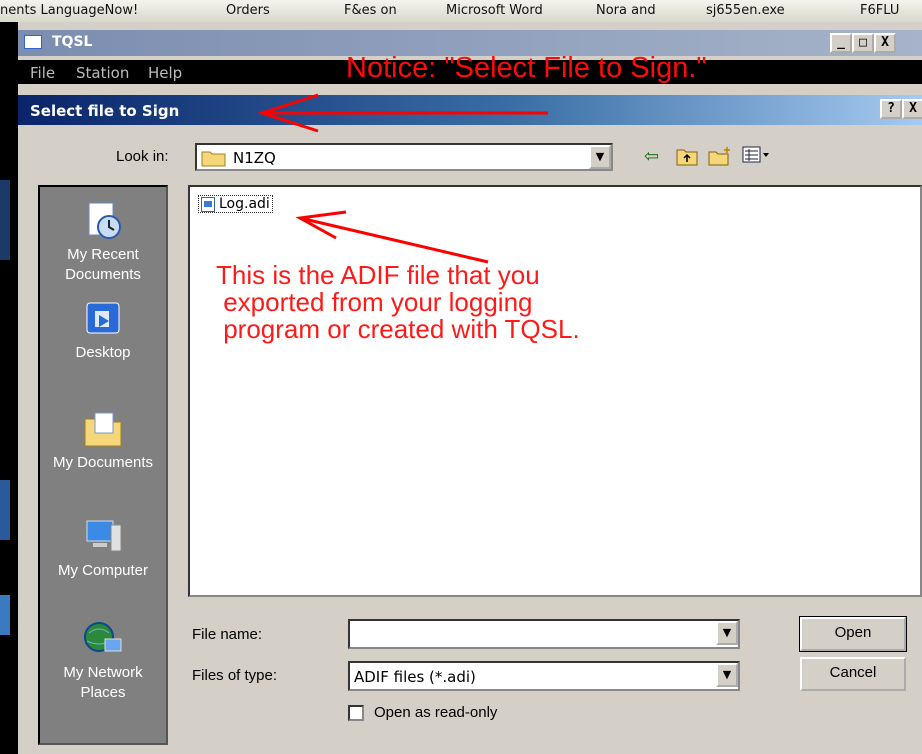 The height and width of the screenshot is (754, 922). What do you see at coordinates (436, 712) in the screenshot?
I see `read-only-label: Open as read-only` at bounding box center [436, 712].